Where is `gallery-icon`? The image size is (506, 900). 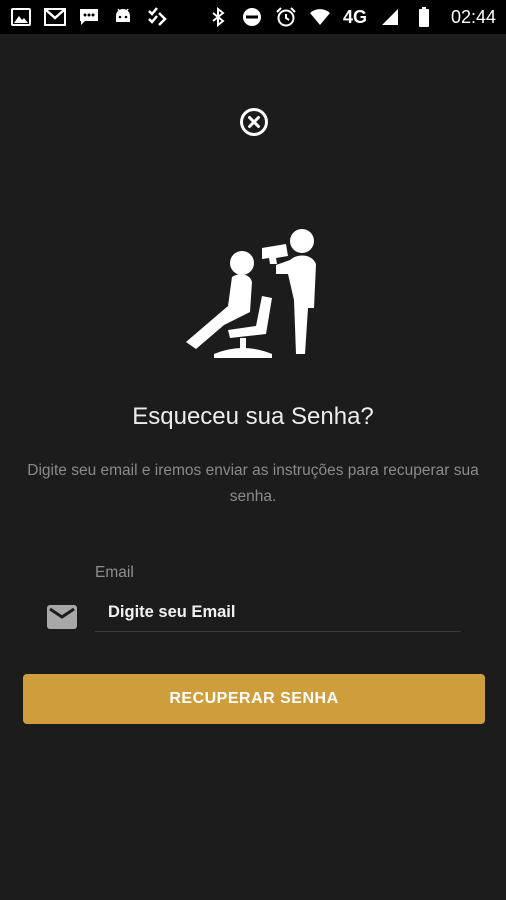
gallery-icon is located at coordinates (21, 17).